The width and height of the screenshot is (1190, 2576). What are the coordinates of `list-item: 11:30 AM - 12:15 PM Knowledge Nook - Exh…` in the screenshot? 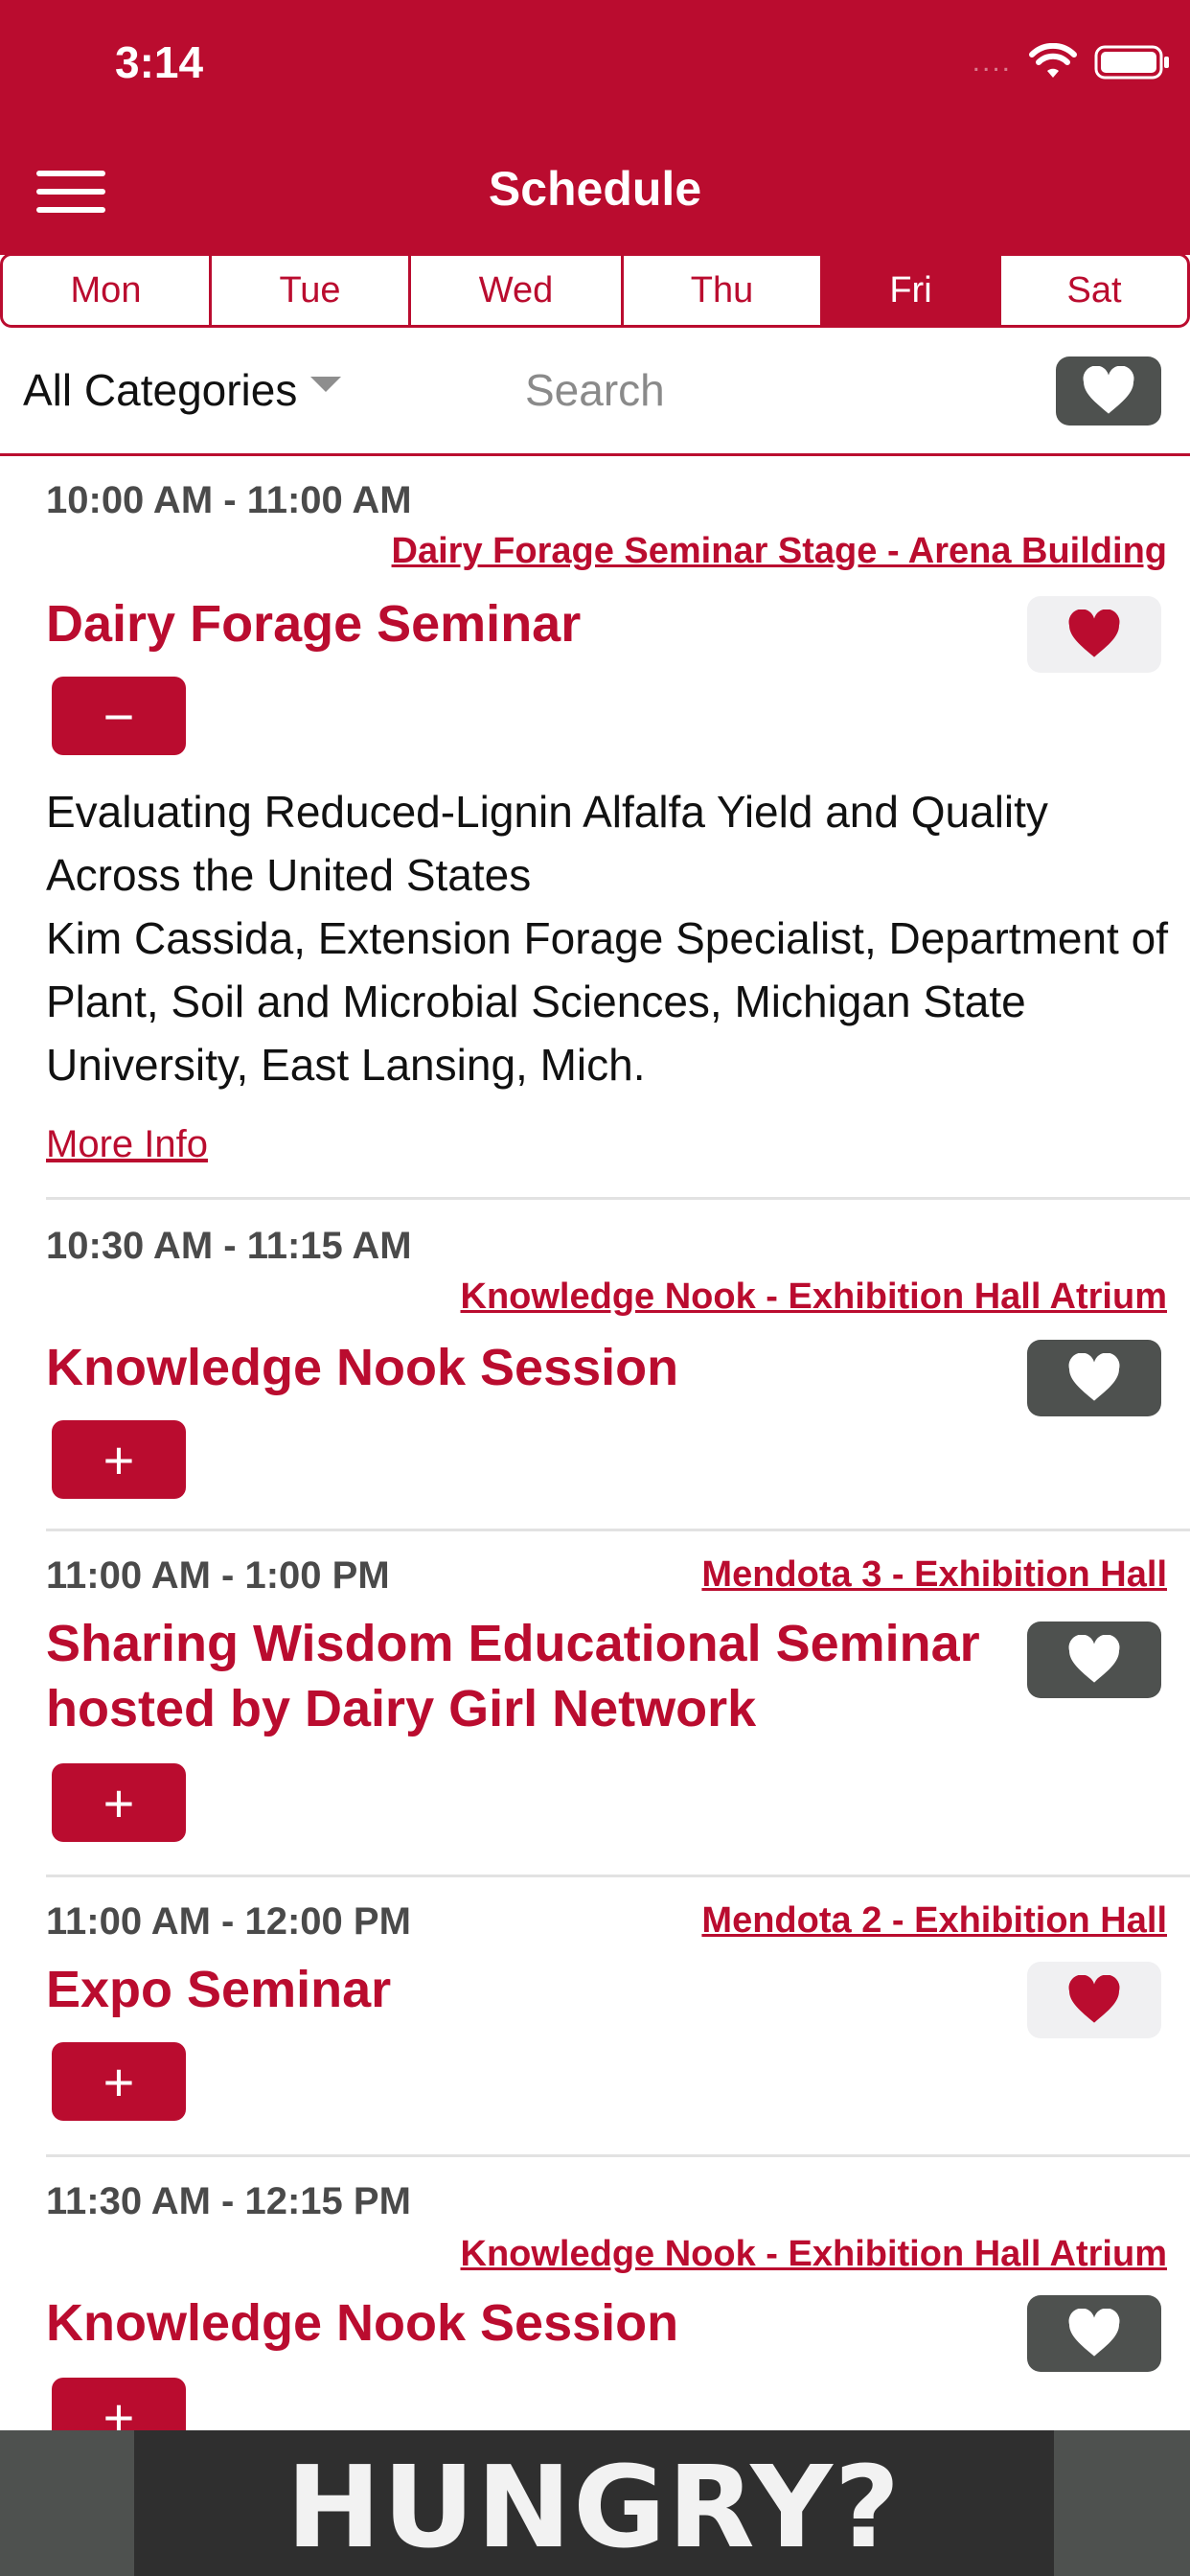 It's located at (618, 2294).